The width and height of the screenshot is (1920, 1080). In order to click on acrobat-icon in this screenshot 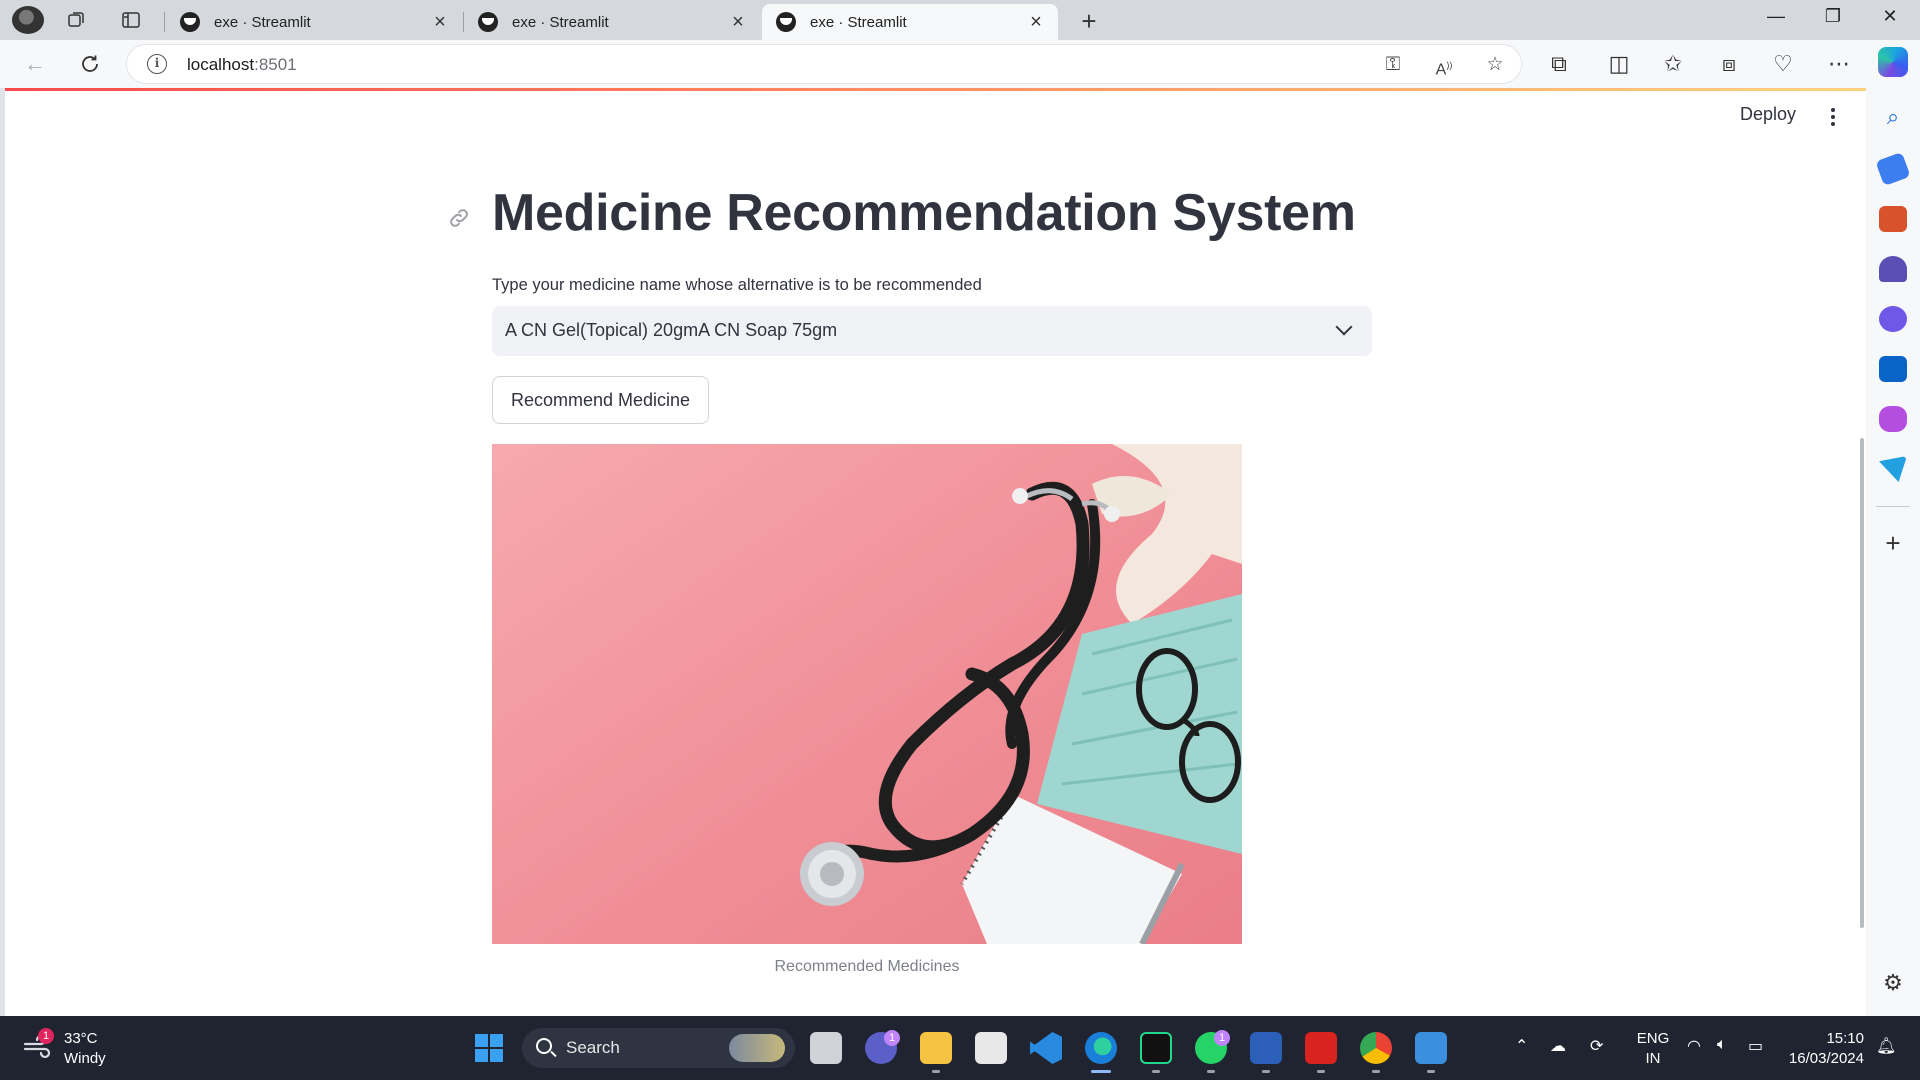, I will do `click(1321, 1048)`.